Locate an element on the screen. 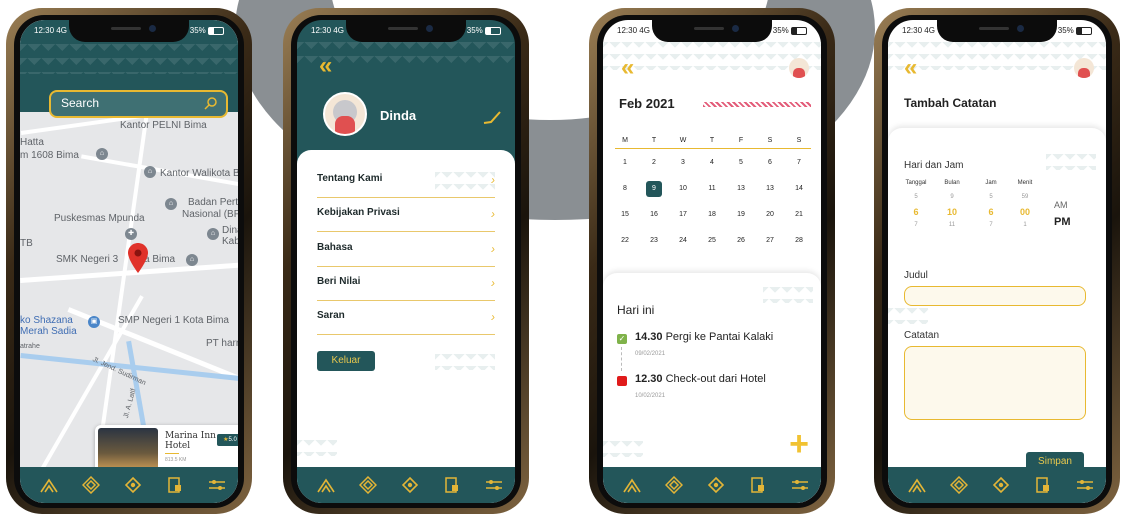 Image resolution: width=1126 pixels, height=515 pixels. calendar-day: 25 is located at coordinates (712, 241).